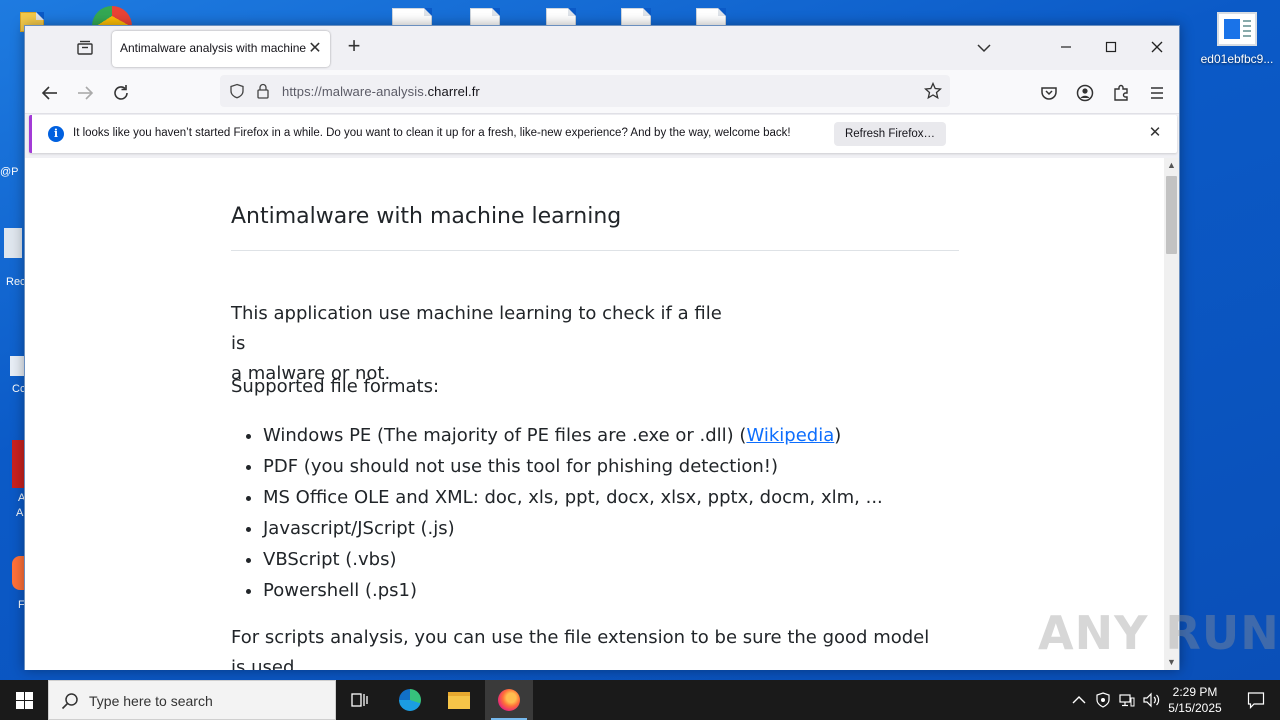  What do you see at coordinates (237, 91) in the screenshot?
I see `shield-icon` at bounding box center [237, 91].